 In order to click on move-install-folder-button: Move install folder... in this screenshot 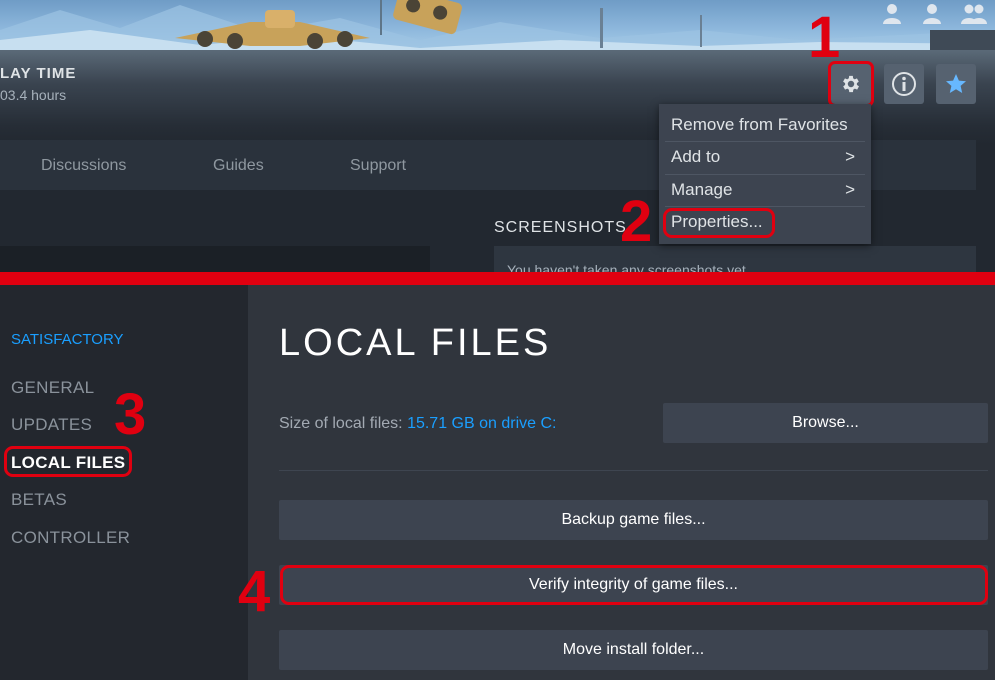, I will do `click(633, 650)`.